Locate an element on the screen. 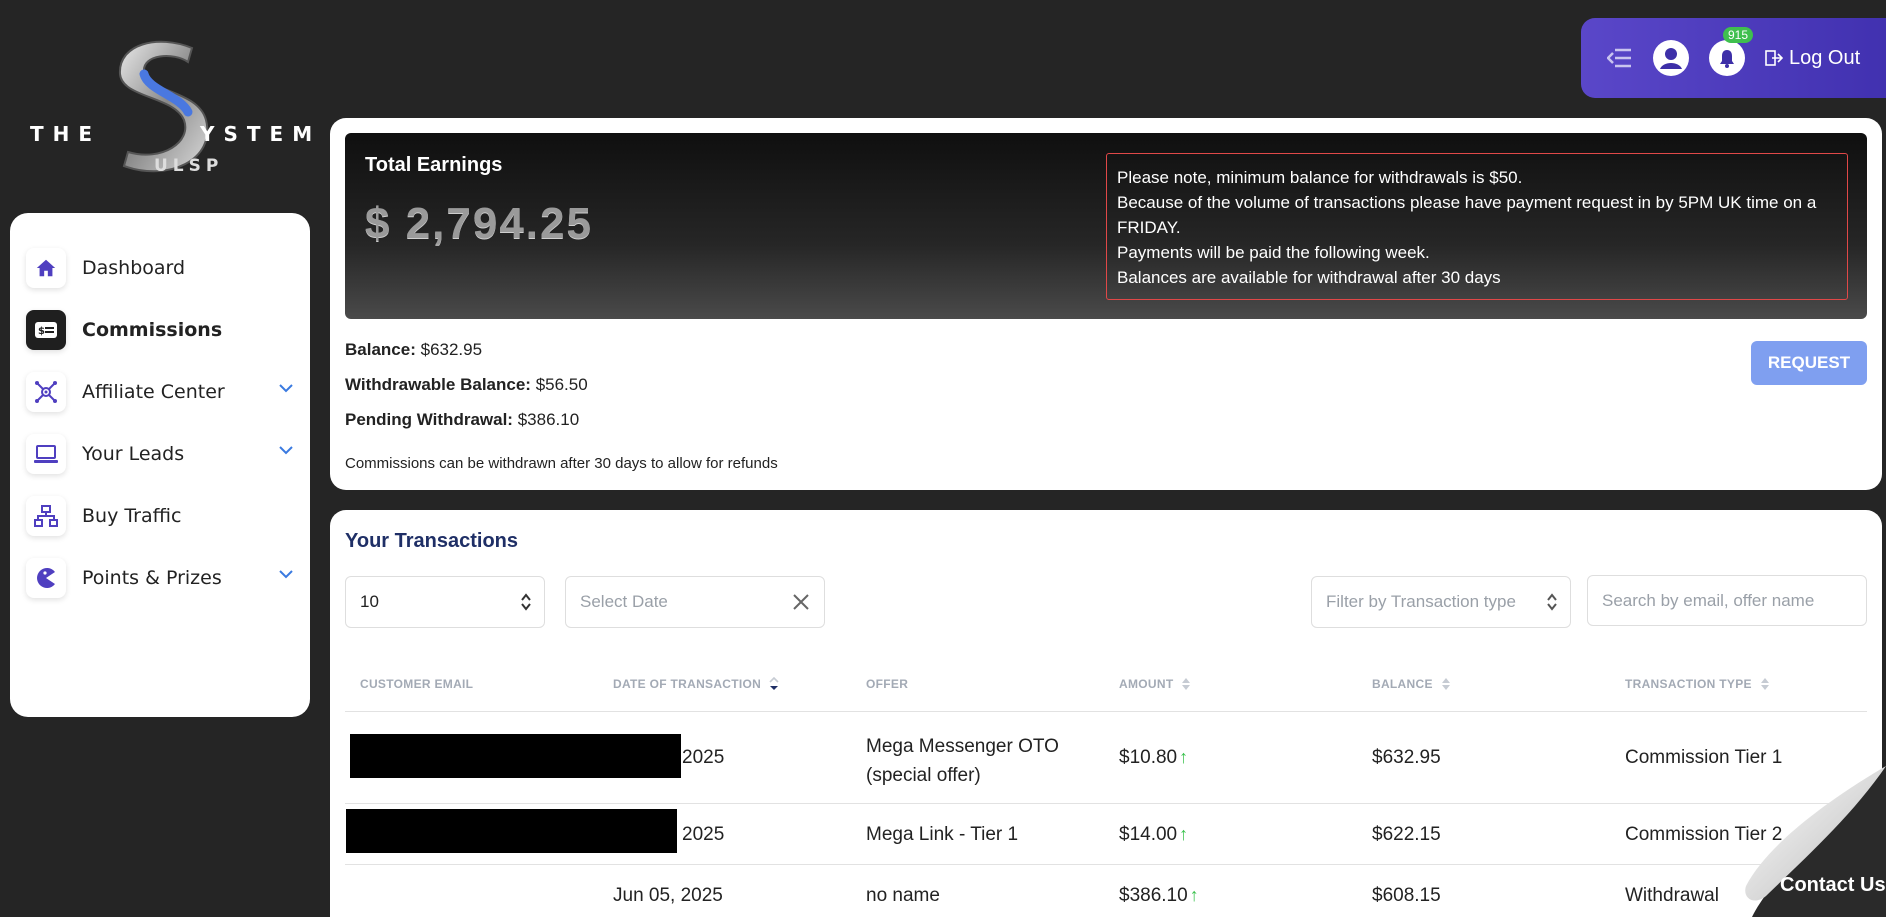  cell-type: Withdrawal is located at coordinates (1672, 895).